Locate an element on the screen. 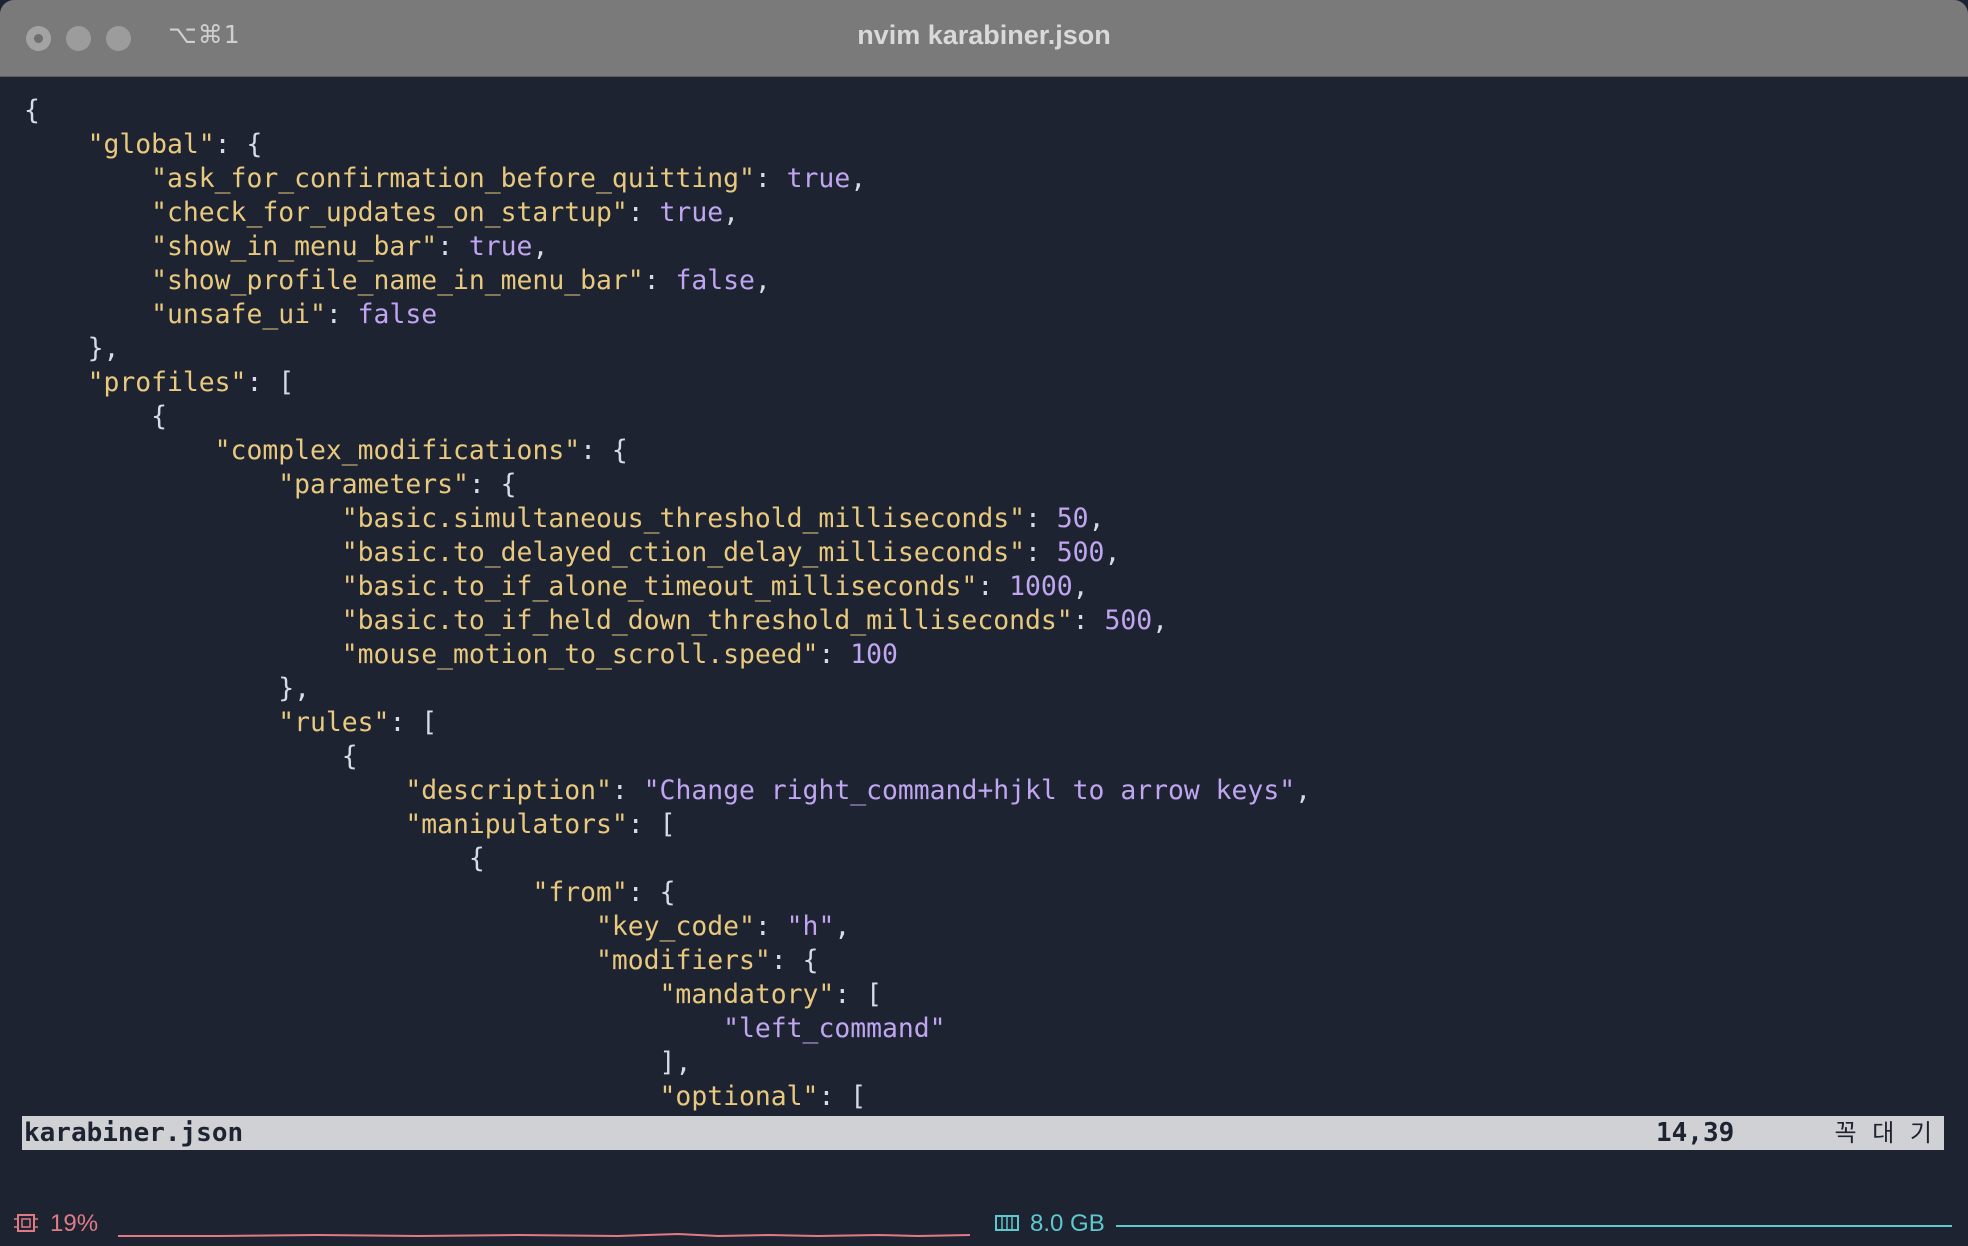  statusline: karabiner.json 14,39 꼭 대 기 is located at coordinates (983, 1133).